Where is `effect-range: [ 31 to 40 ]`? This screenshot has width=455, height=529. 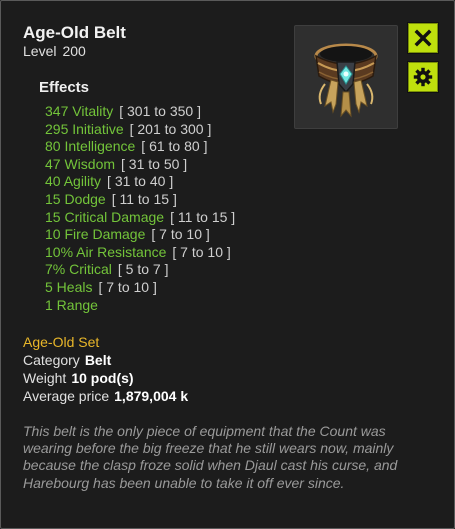
effect-range: [ 31 to 40 ] is located at coordinates (140, 181).